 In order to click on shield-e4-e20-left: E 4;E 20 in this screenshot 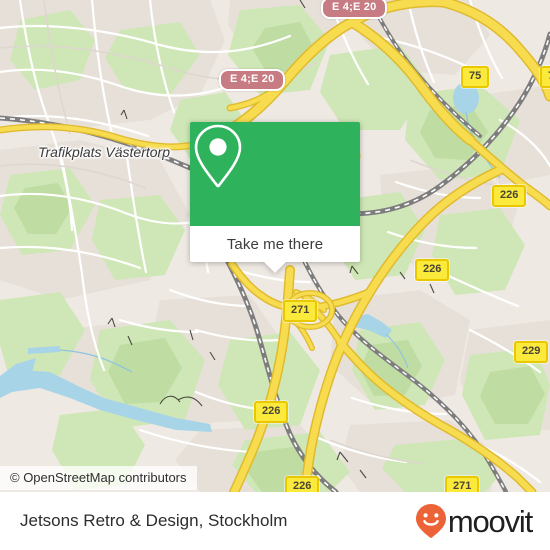, I will do `click(252, 80)`.